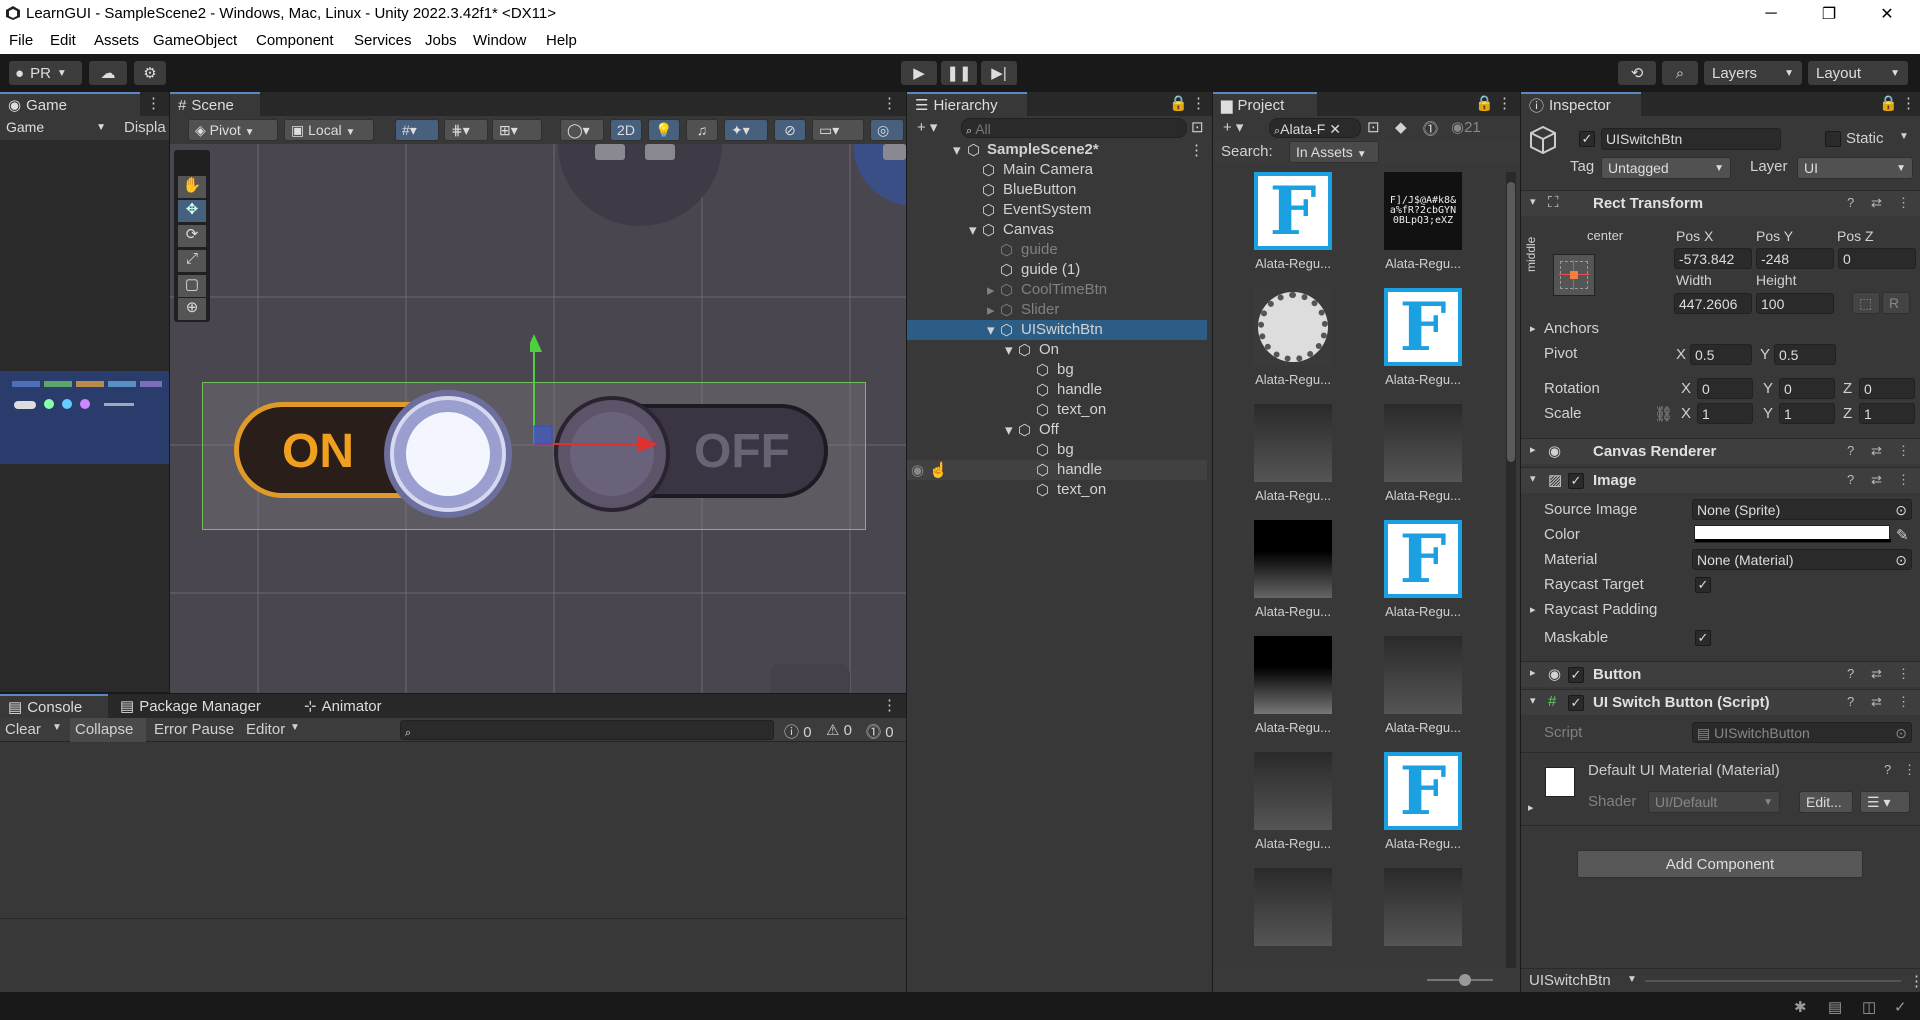 This screenshot has width=1920, height=1020. What do you see at coordinates (838, 130) in the screenshot?
I see `camera-dropdown: ▭▾` at bounding box center [838, 130].